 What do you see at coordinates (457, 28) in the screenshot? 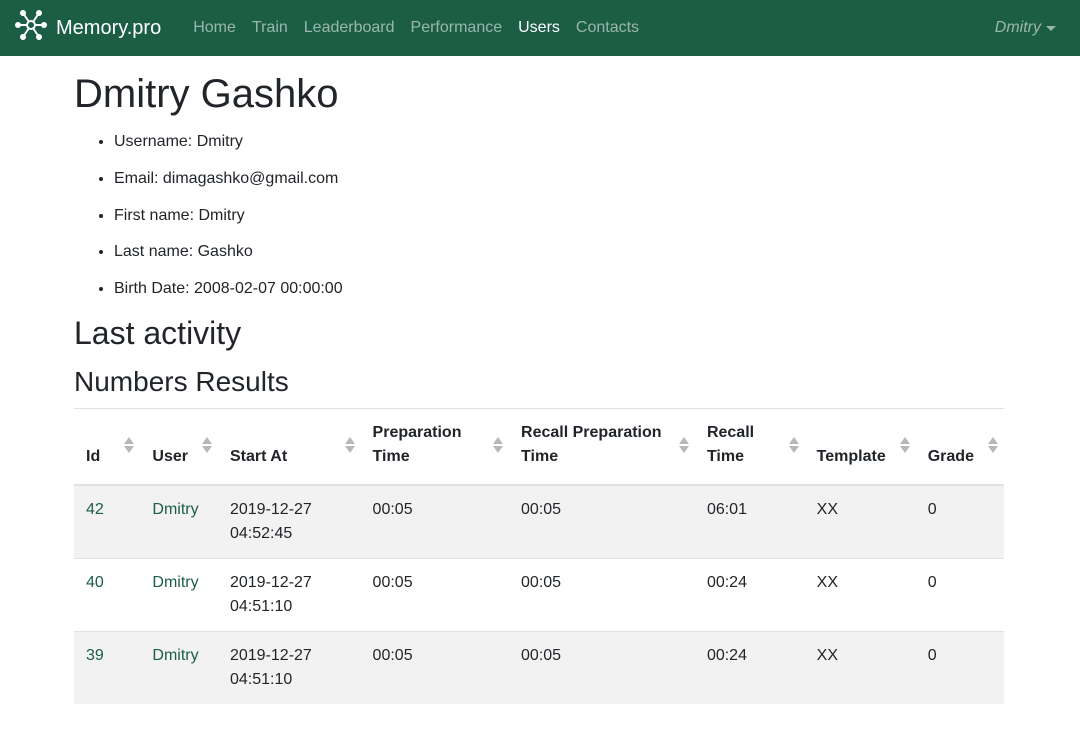
I see `nav-performance: Performance` at bounding box center [457, 28].